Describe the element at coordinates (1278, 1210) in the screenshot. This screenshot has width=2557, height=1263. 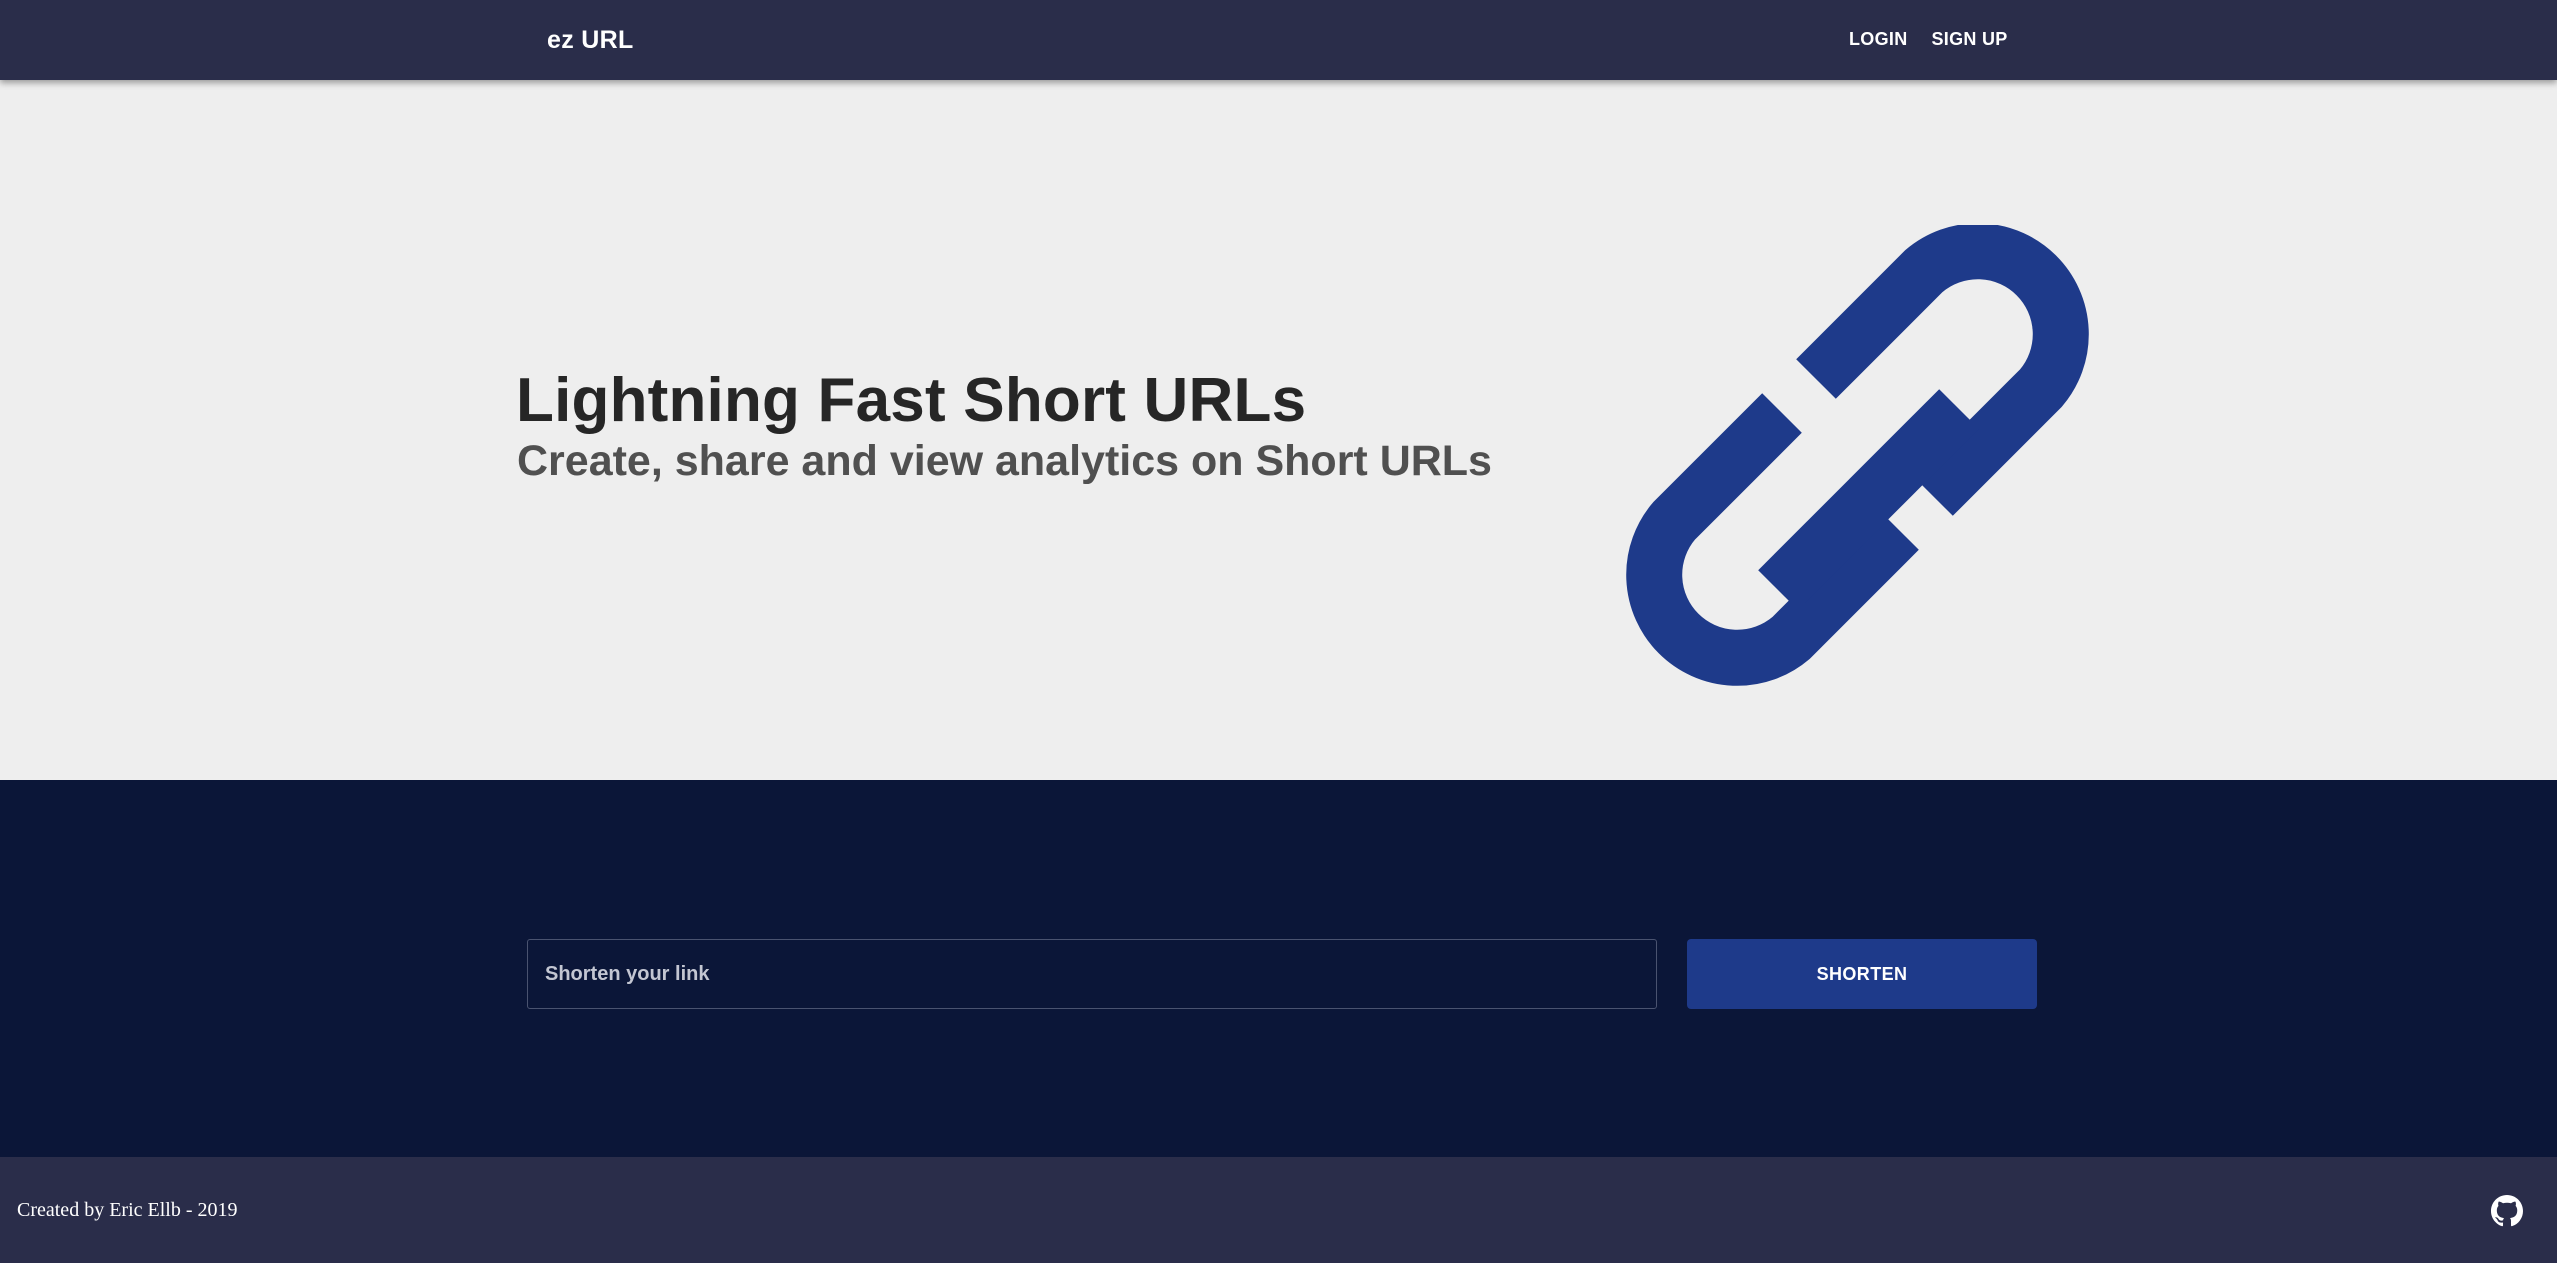
I see `footer: Created by Eric Ellb - 2019` at that location.